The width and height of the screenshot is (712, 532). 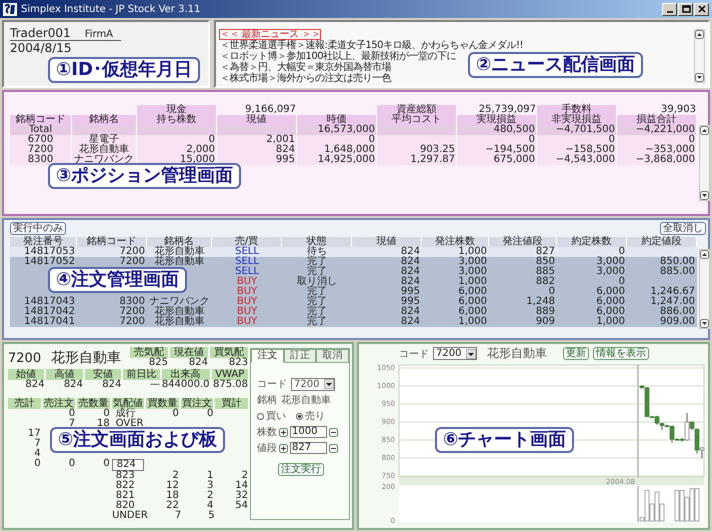 I want to click on table-cell: −194,500, so click(x=497, y=150).